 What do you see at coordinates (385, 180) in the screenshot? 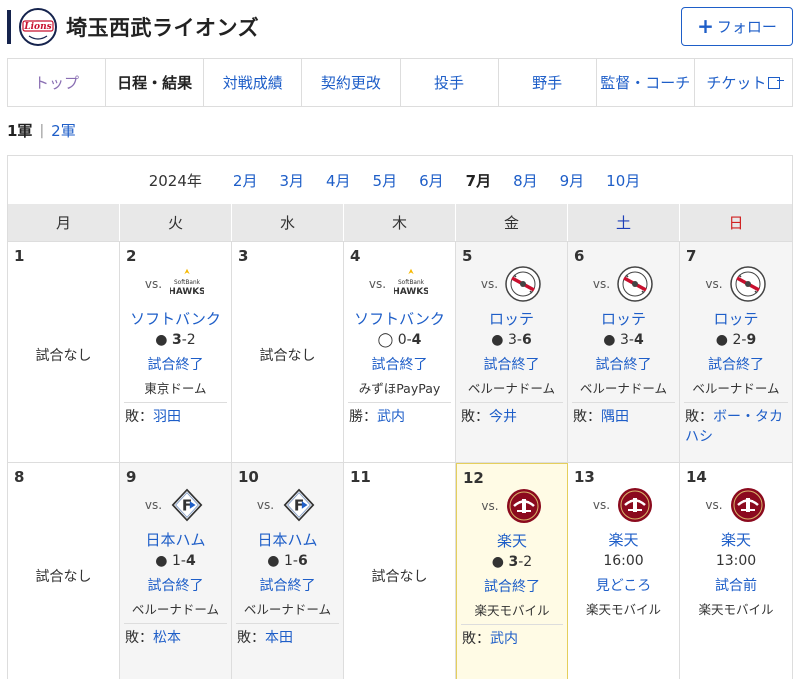
I see `month-link-may: 5月` at bounding box center [385, 180].